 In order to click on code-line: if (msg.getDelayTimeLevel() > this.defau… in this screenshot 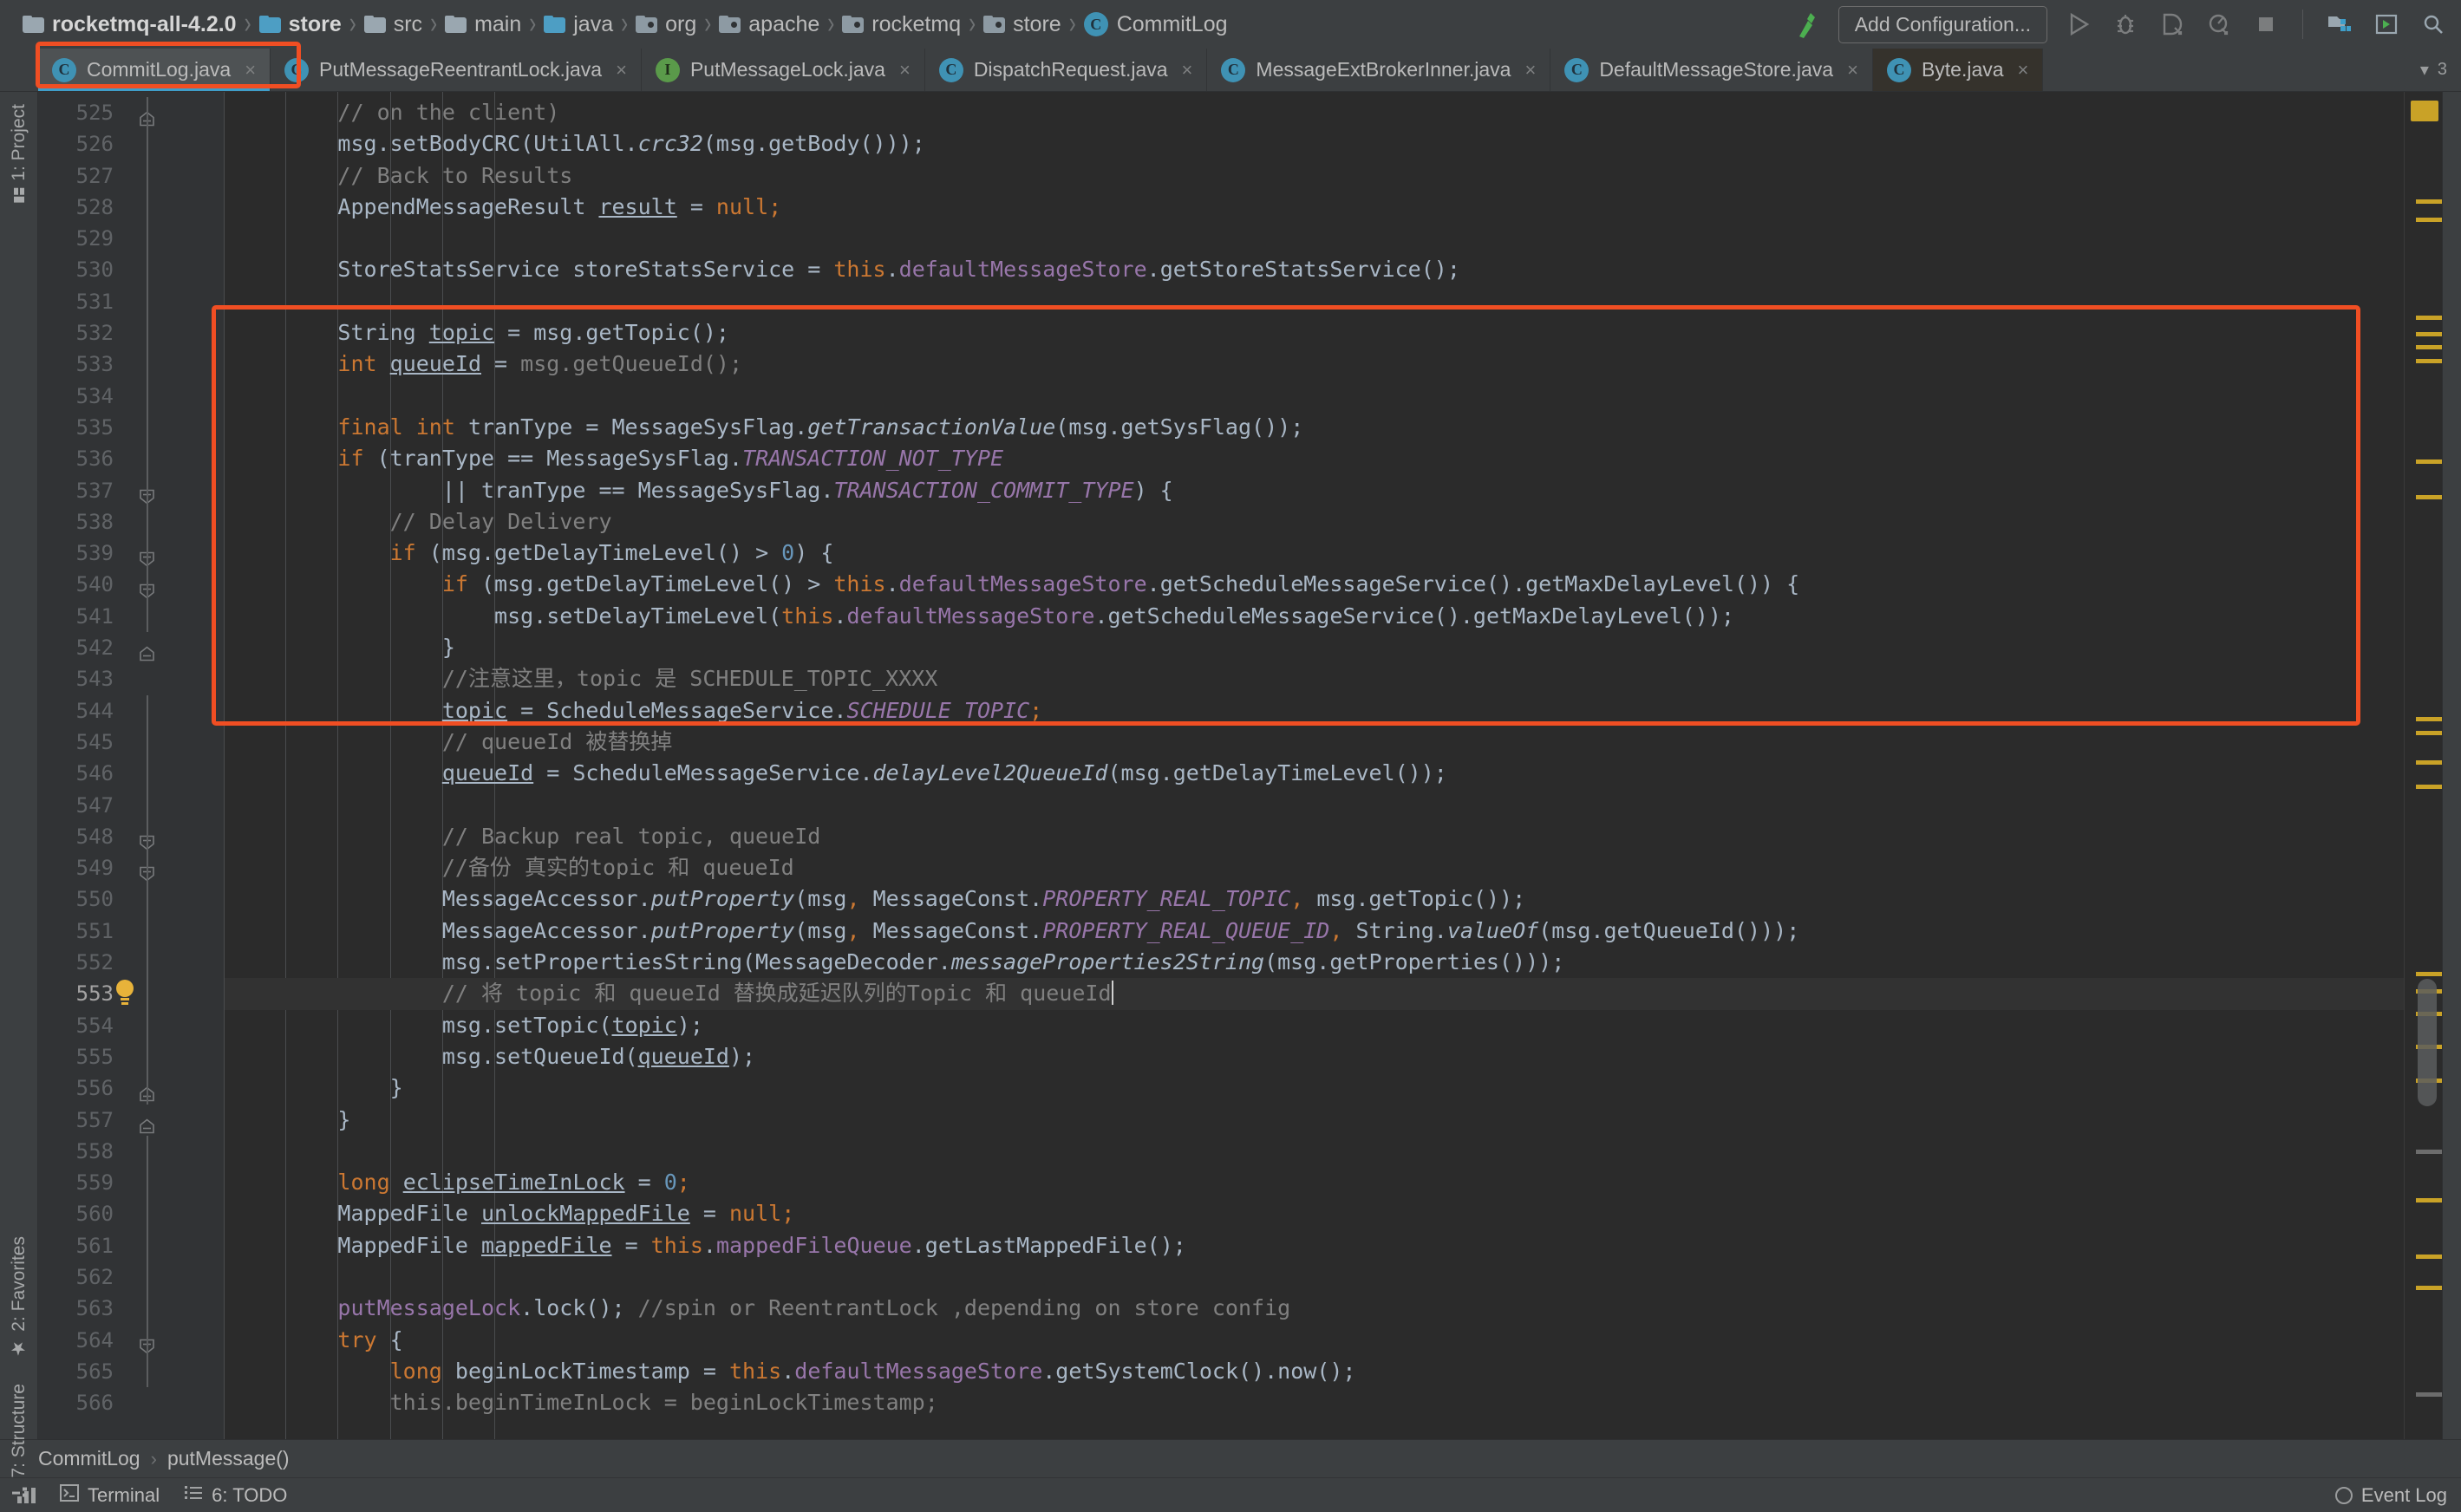, I will do `click(1314, 584)`.